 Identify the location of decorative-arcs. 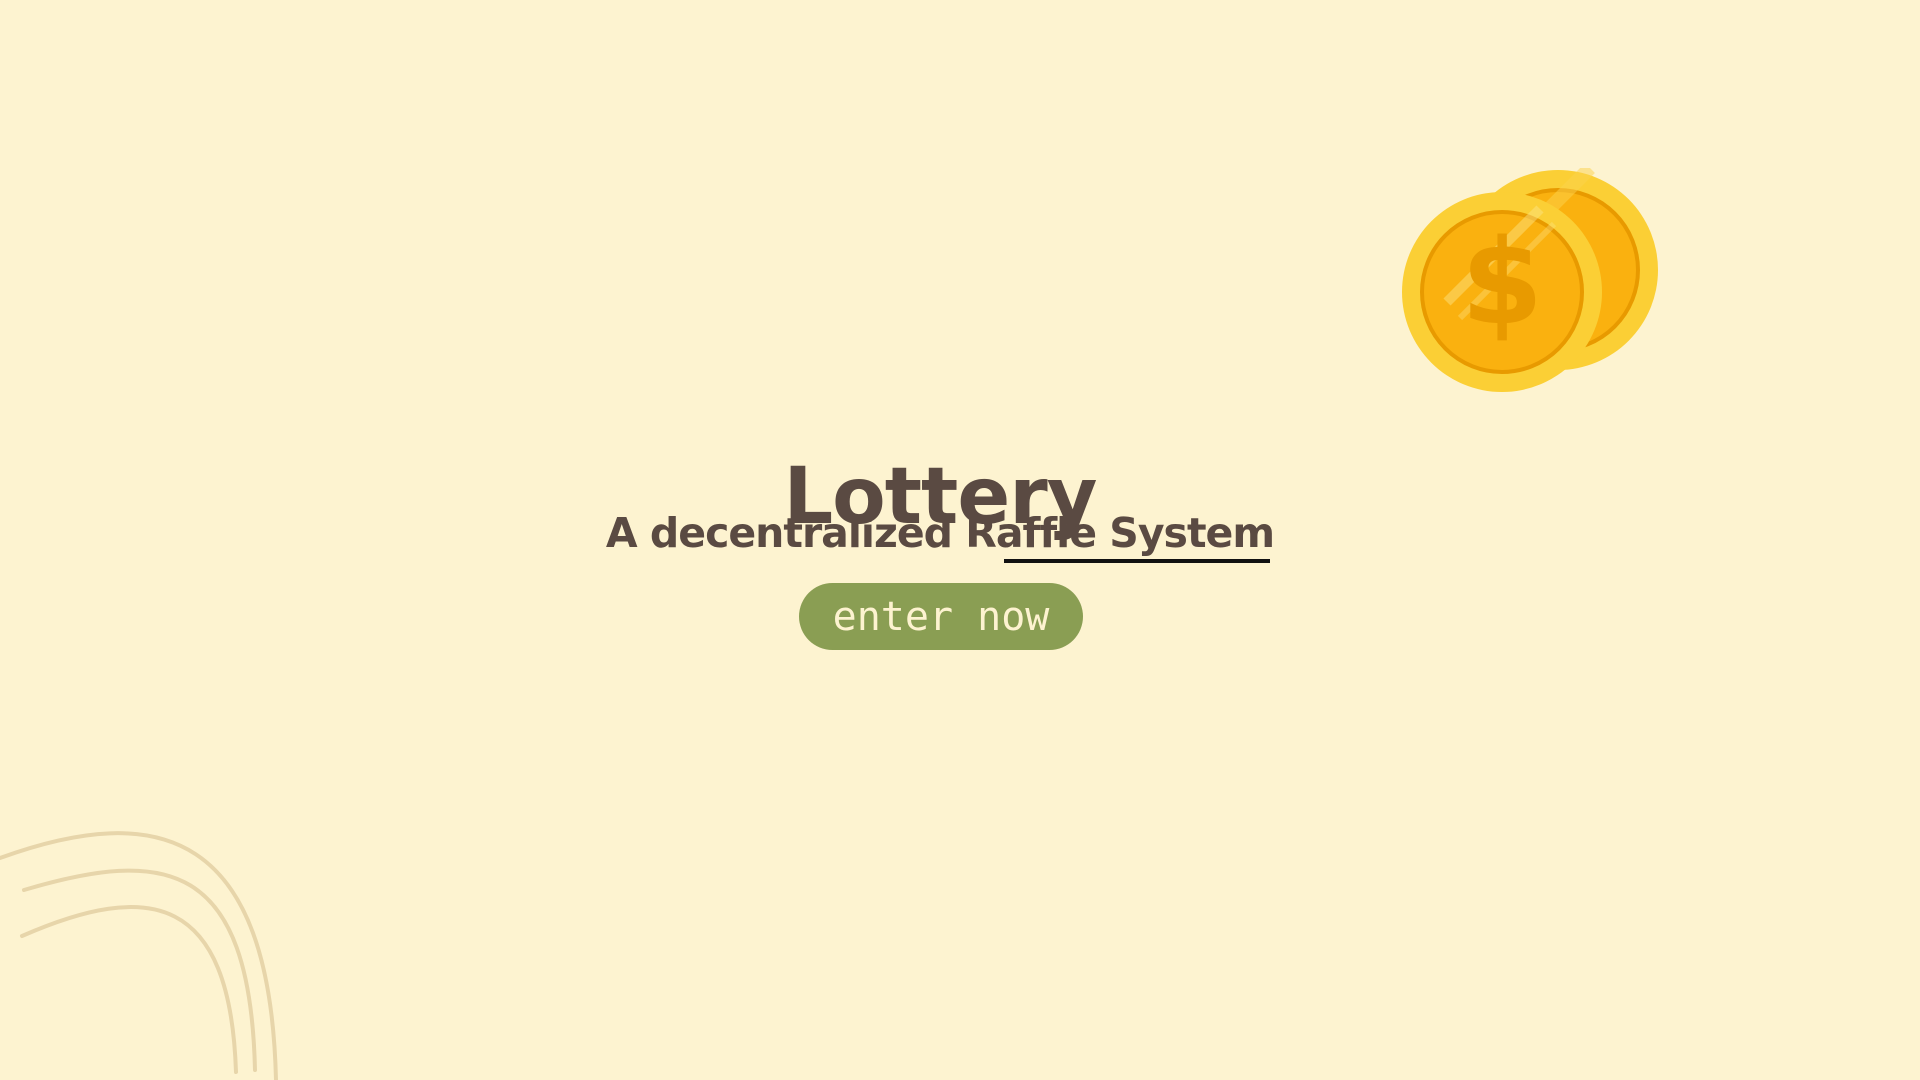
(139, 955).